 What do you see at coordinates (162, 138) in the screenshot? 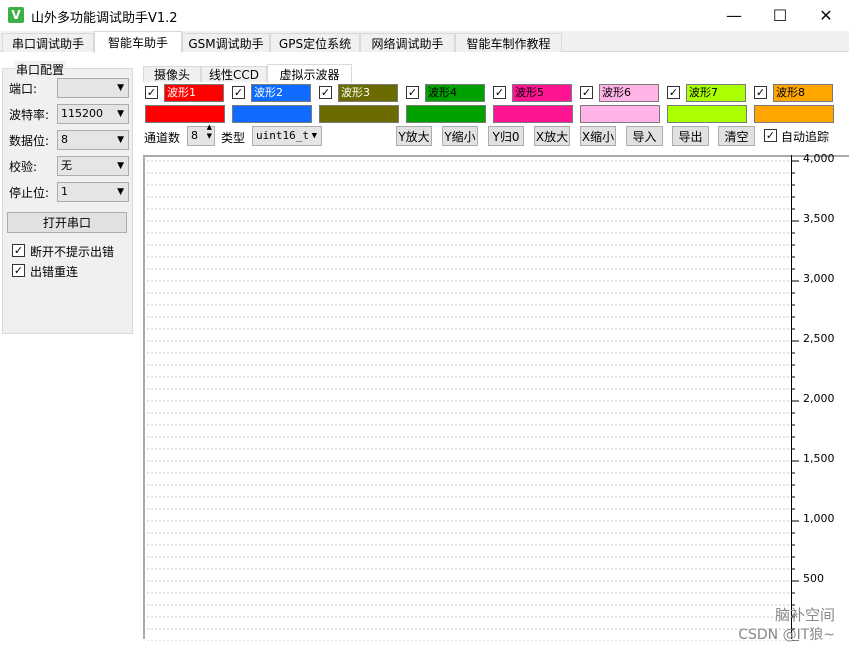
I see `channel-label: 通道数` at bounding box center [162, 138].